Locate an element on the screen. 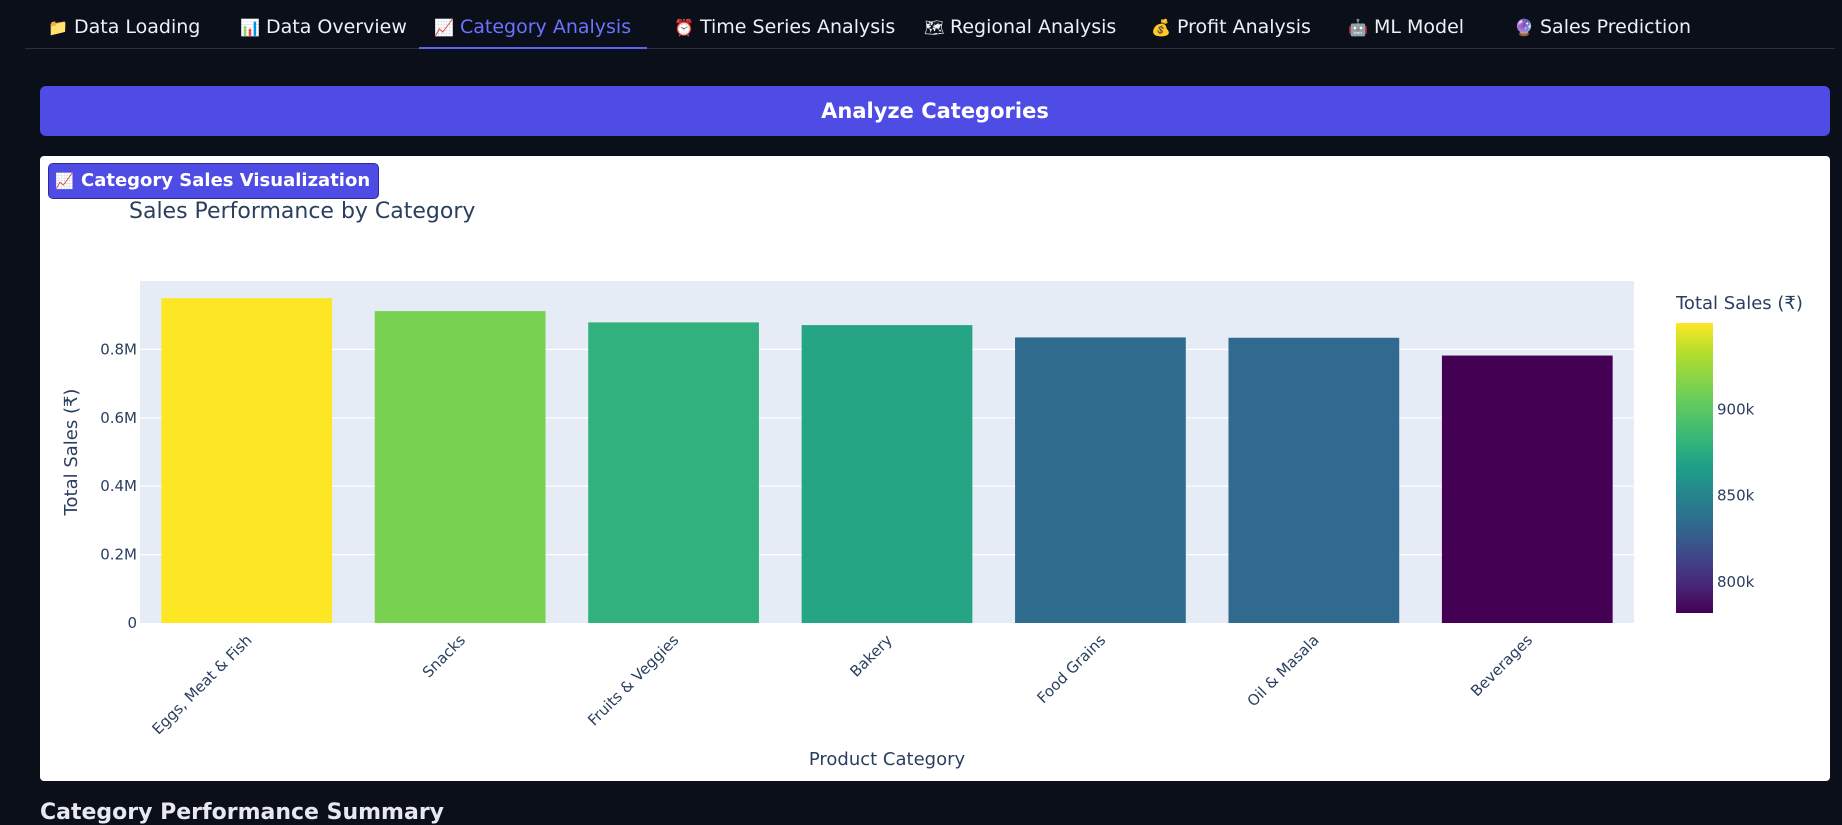  tab-label: Time Series Analysis is located at coordinates (798, 27).